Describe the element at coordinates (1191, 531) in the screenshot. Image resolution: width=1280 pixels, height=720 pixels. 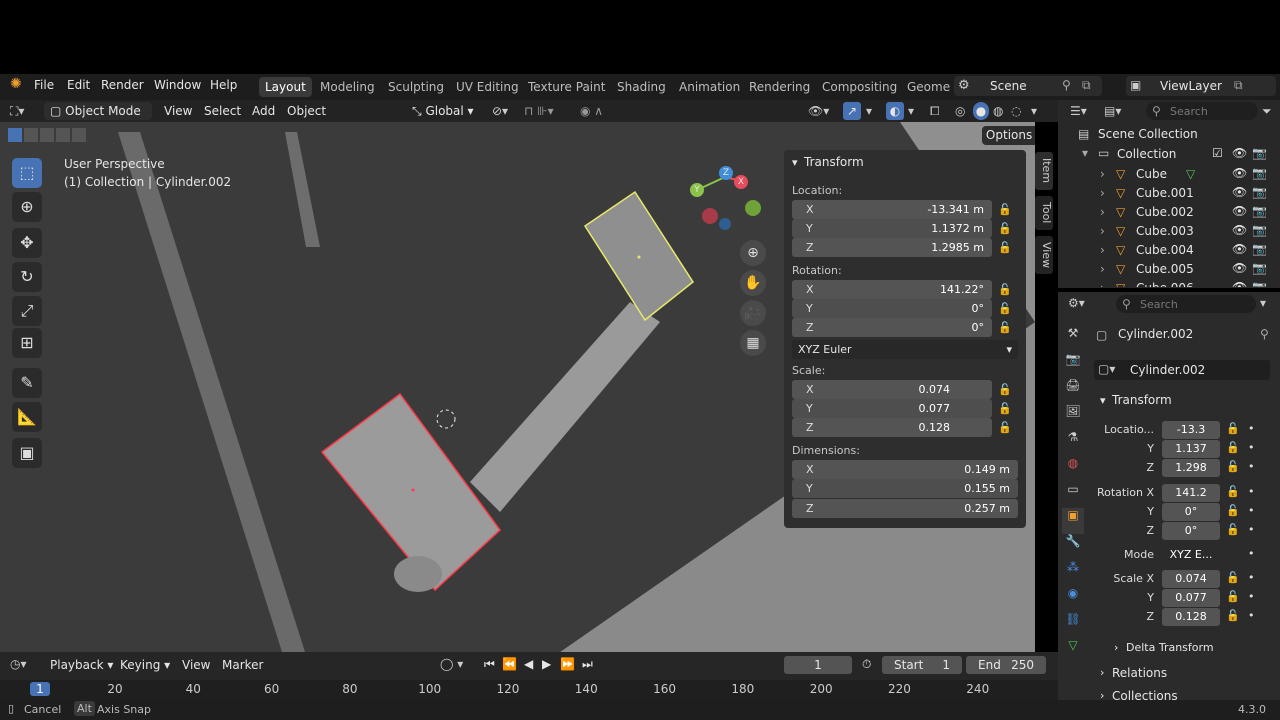
I see `rotation-z-field: 0°` at that location.